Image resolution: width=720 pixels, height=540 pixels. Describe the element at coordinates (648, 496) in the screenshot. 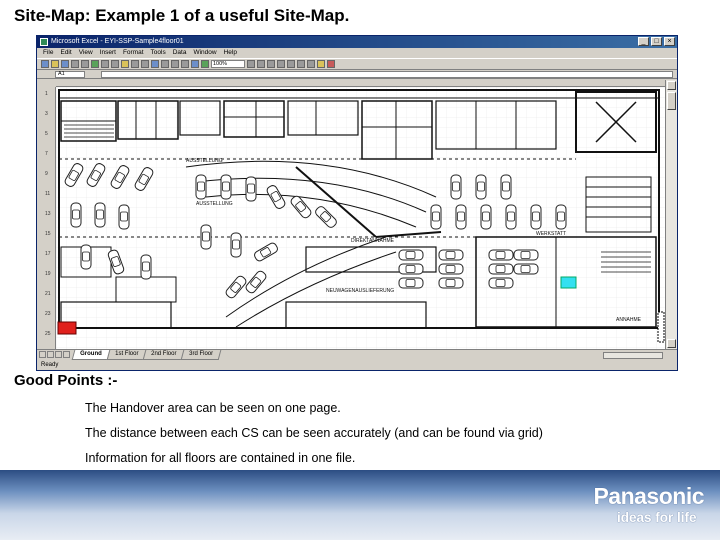

I see `brand-name: Panasonic` at that location.